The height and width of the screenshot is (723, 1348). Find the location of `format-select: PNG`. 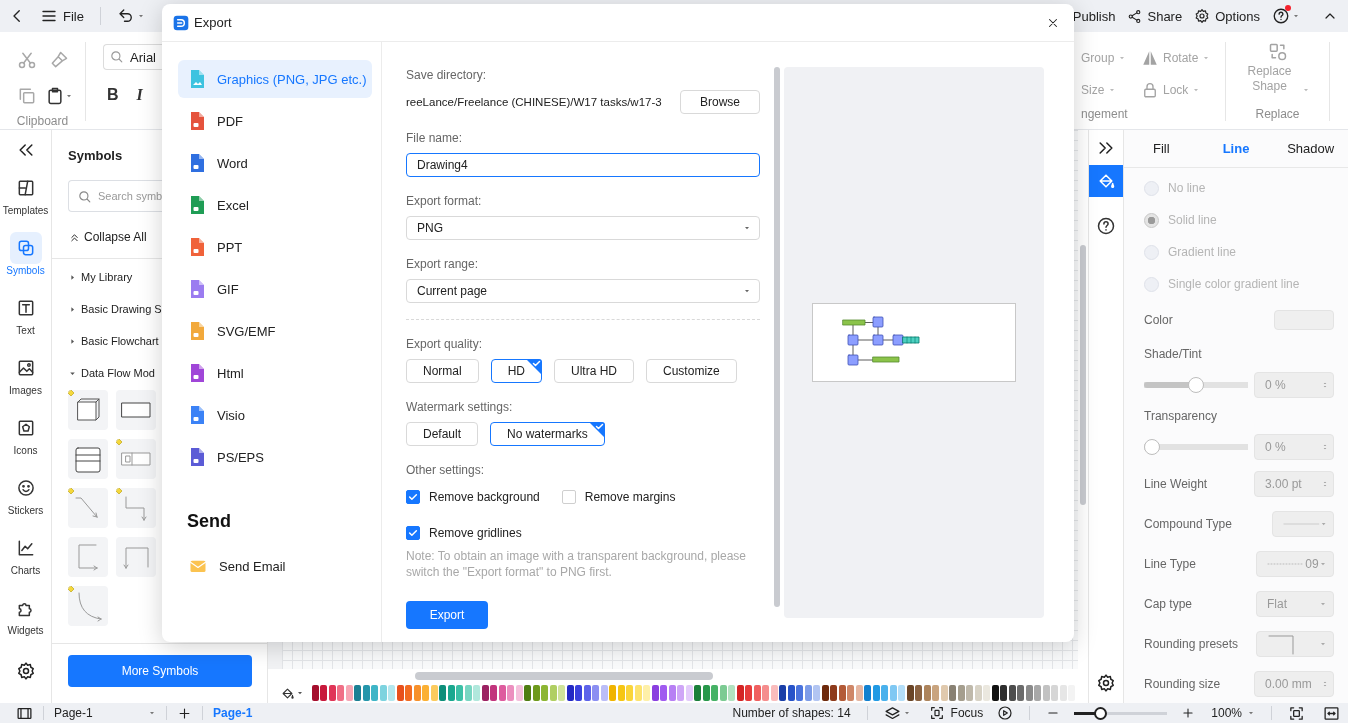

format-select: PNG is located at coordinates (583, 228).